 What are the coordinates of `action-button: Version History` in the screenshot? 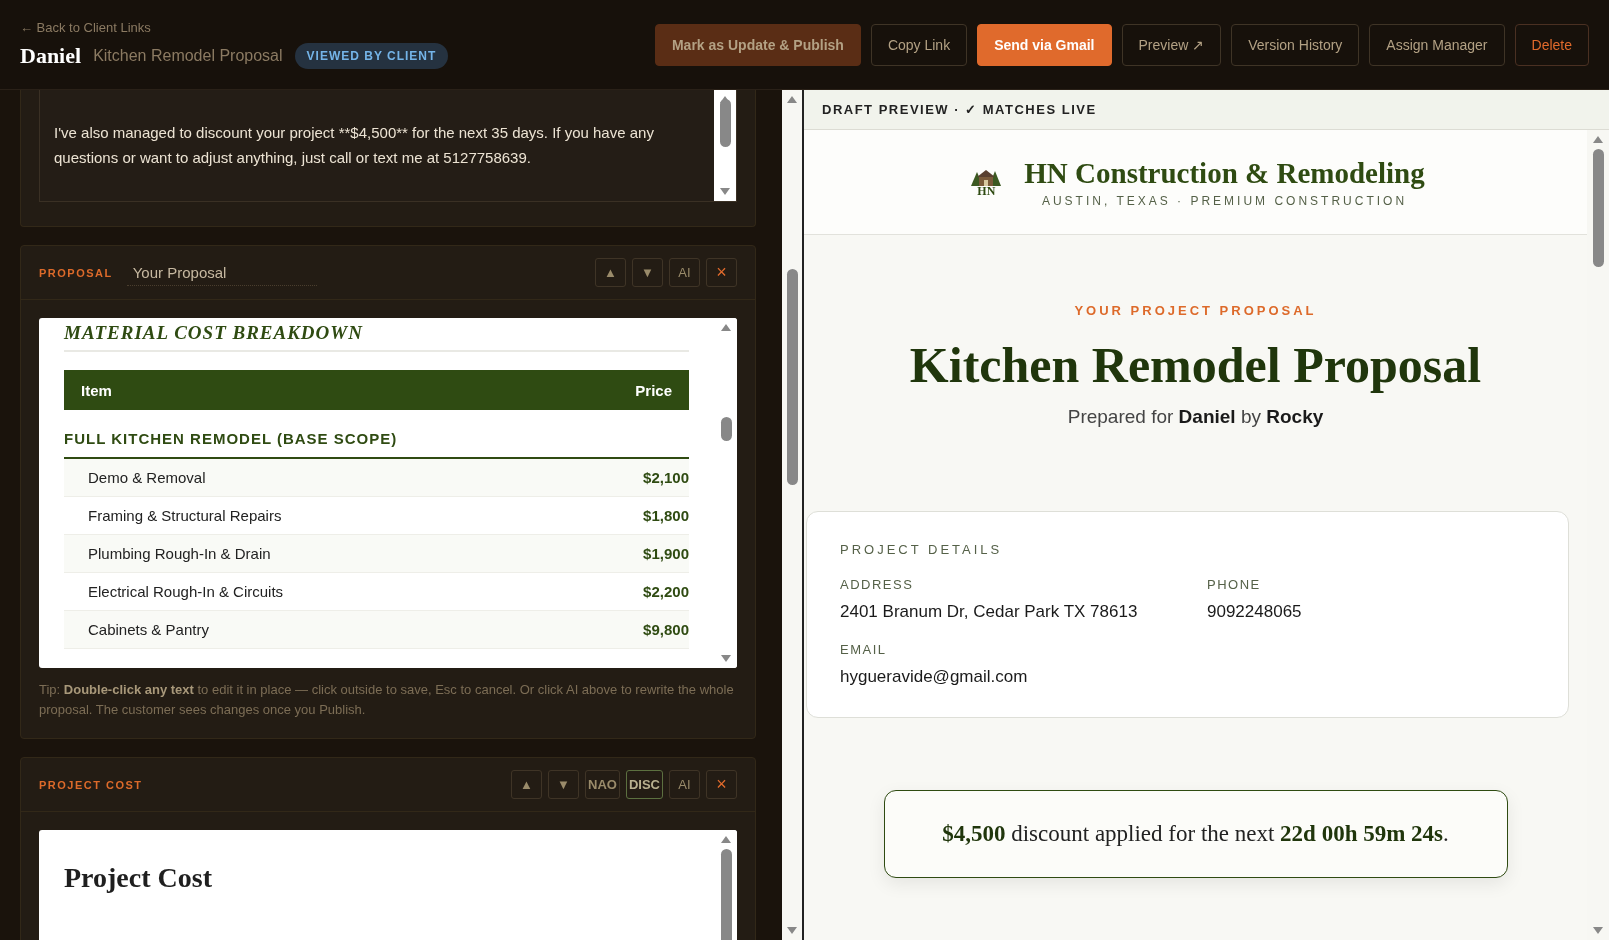 It's located at (1295, 44).